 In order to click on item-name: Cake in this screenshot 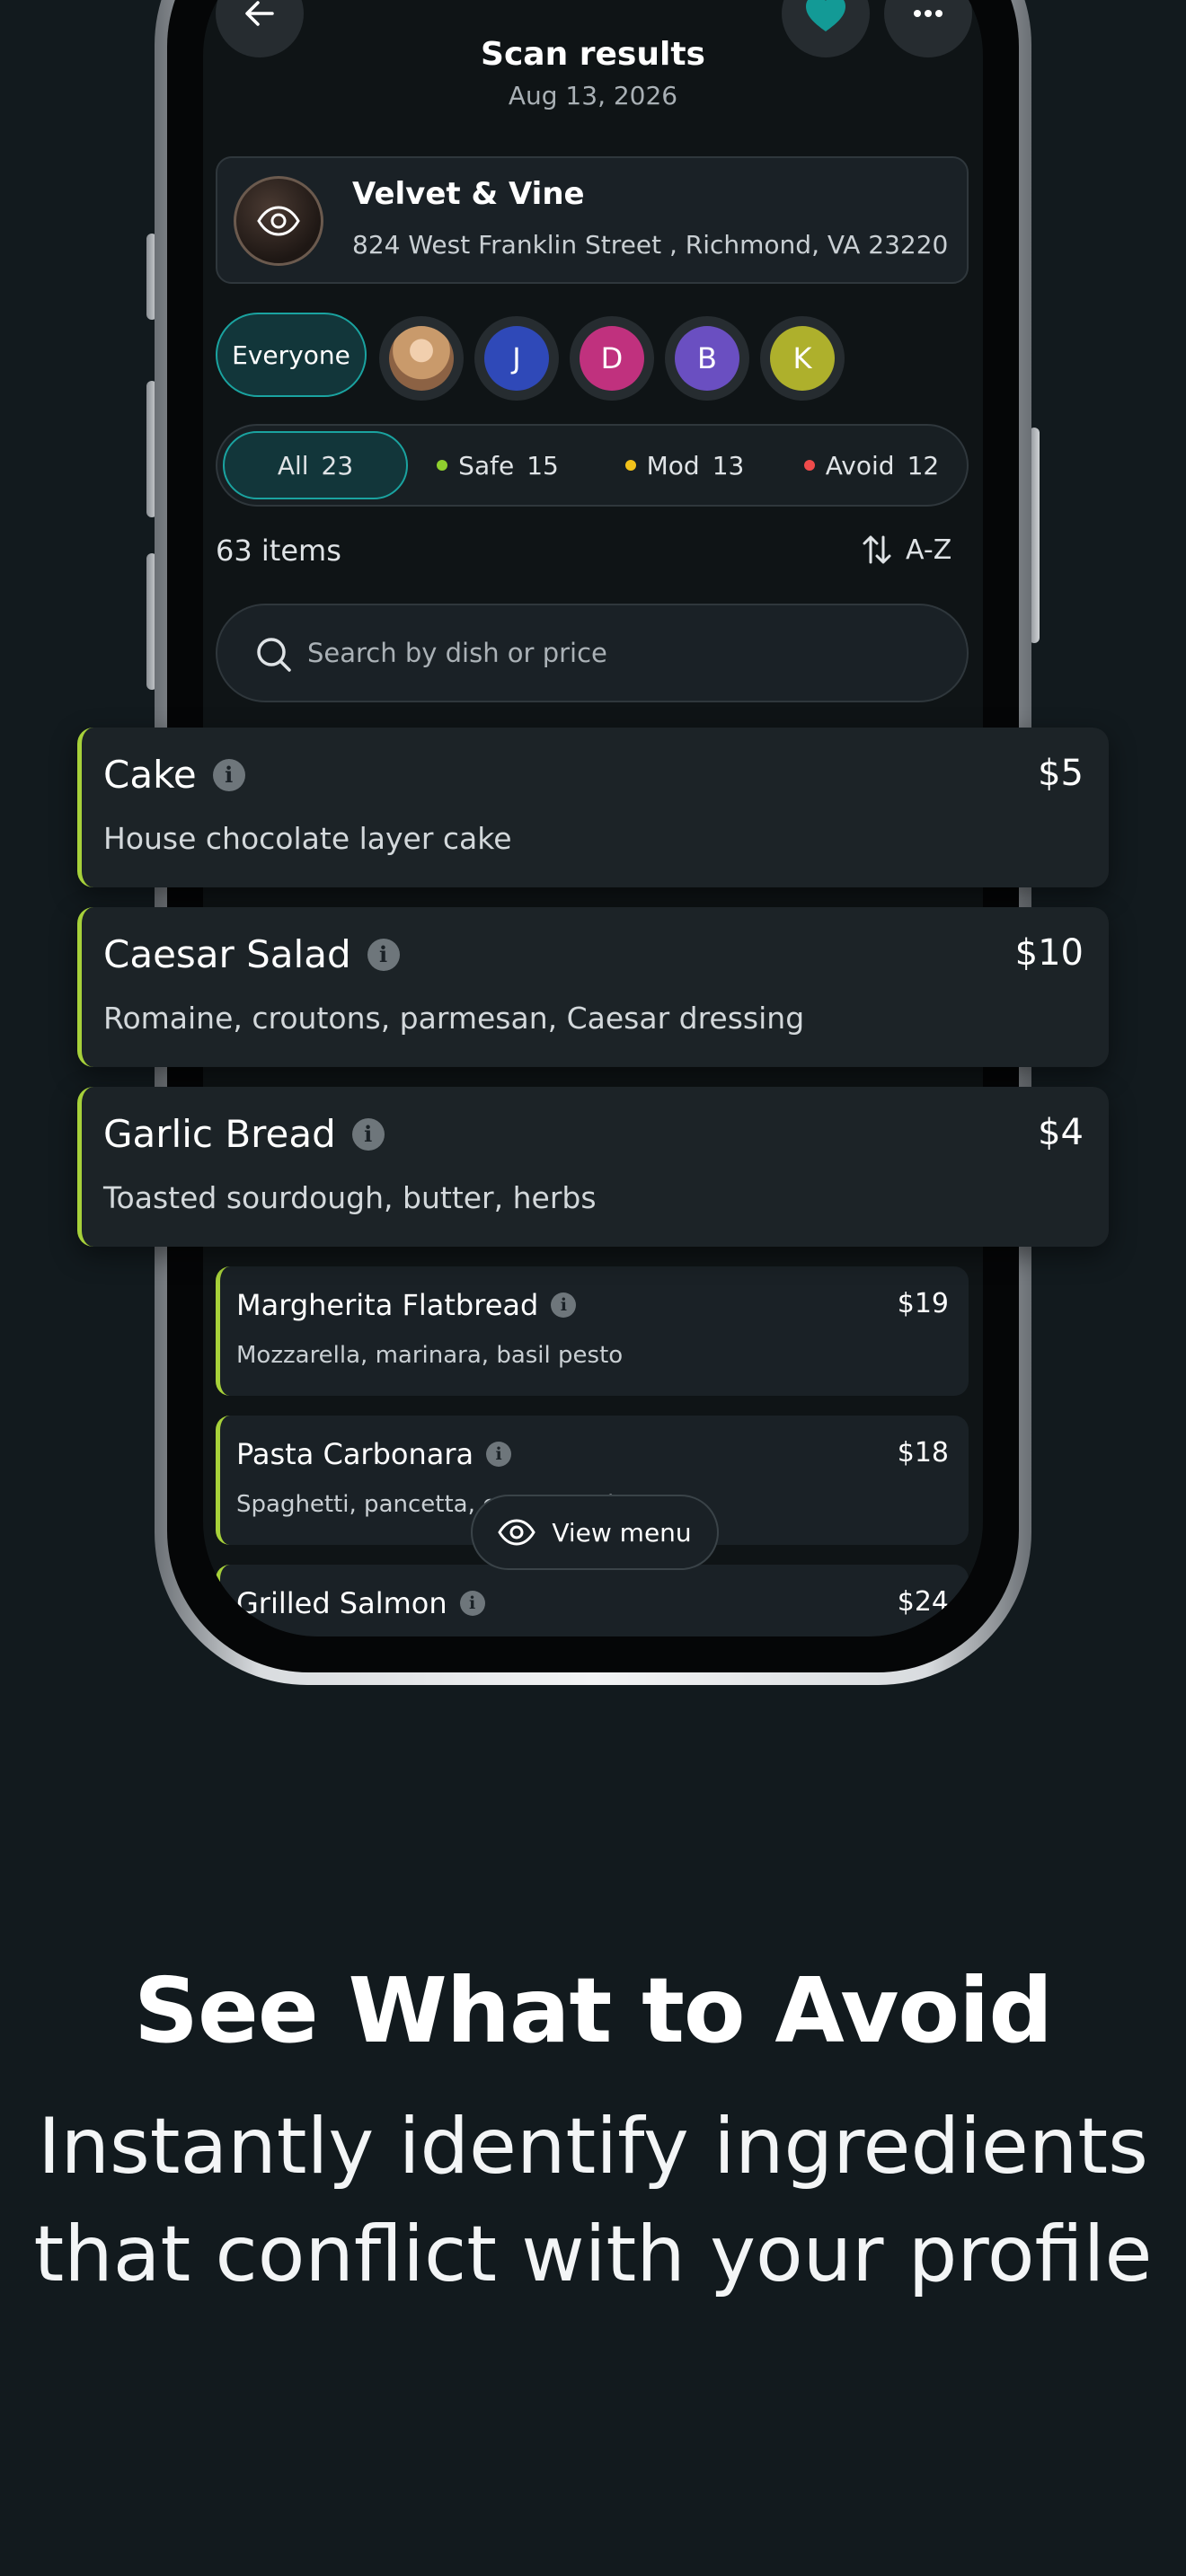, I will do `click(150, 775)`.